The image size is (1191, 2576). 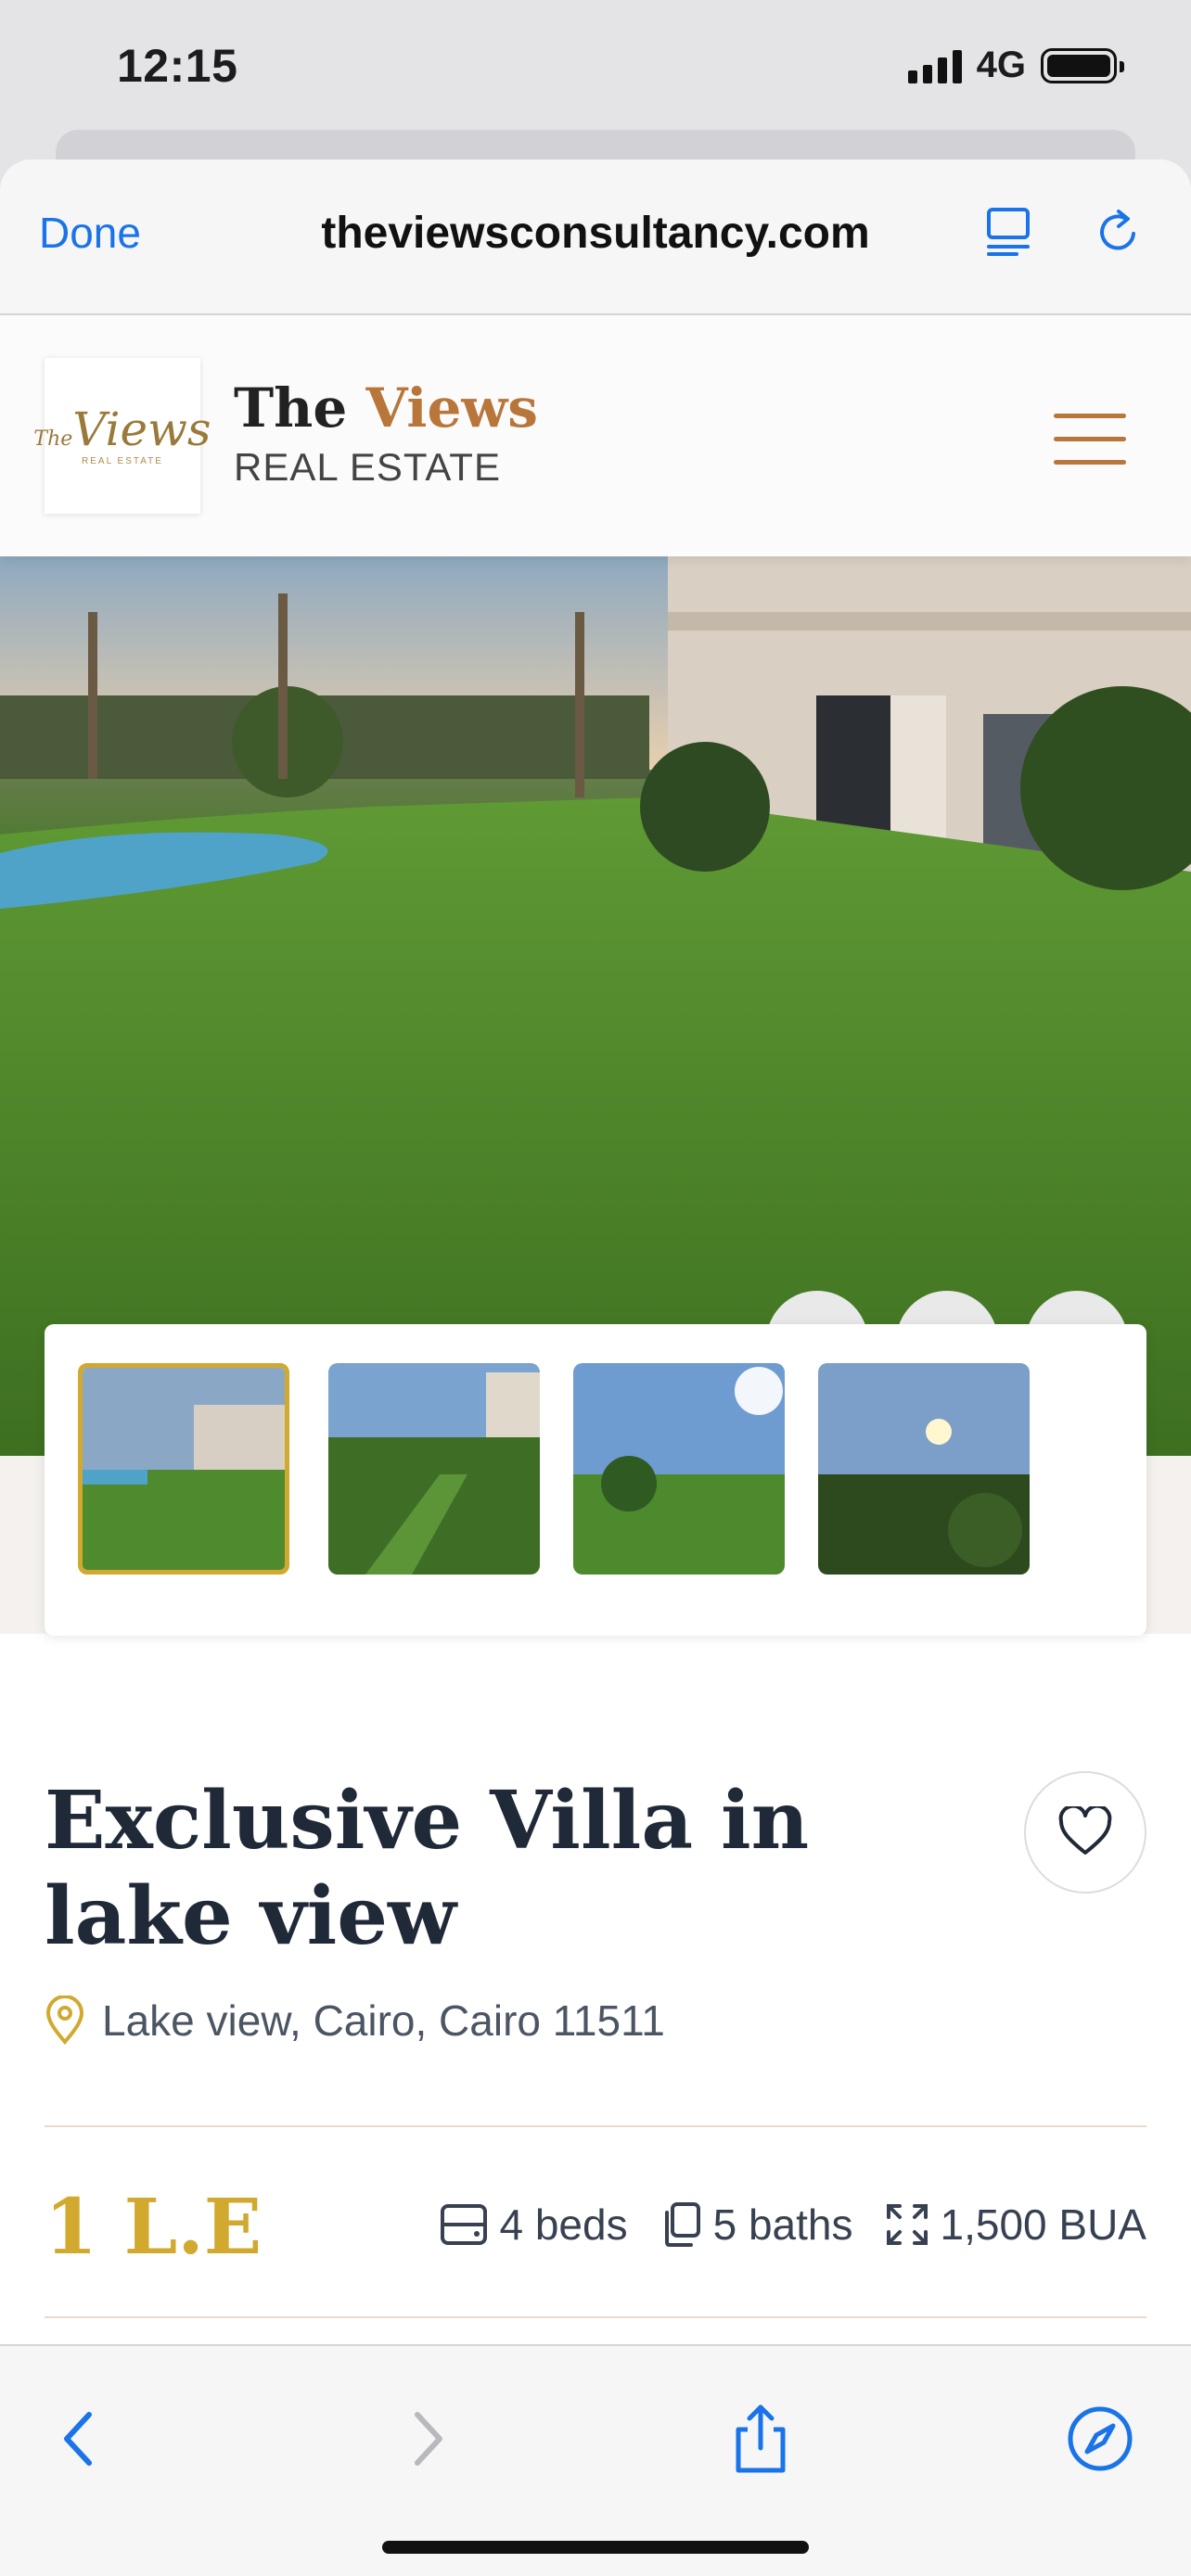 I want to click on beds-text: 4 beds, so click(x=563, y=2224).